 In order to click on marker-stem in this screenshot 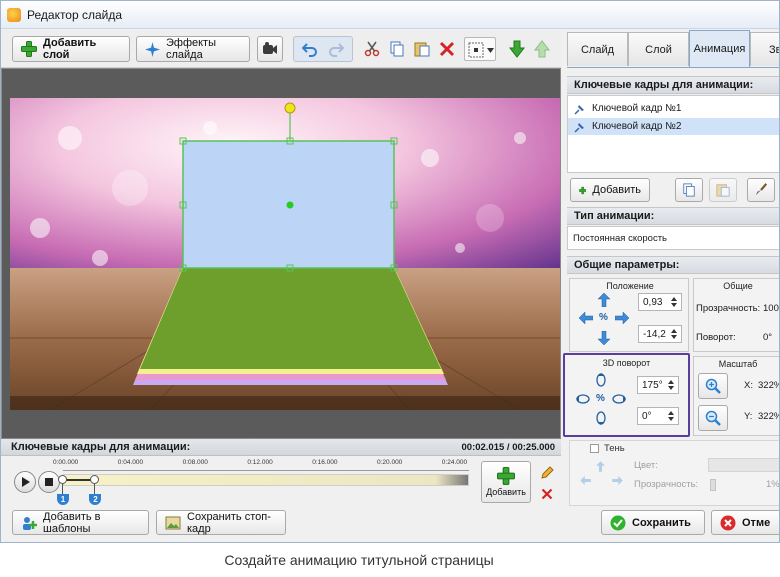, I will do `click(62, 489)`.